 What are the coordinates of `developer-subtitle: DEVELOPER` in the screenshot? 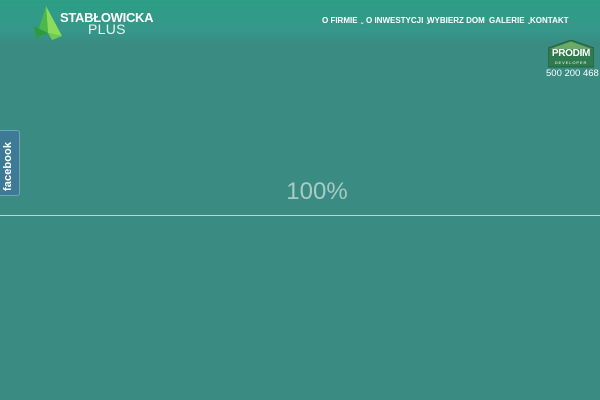 It's located at (571, 62).